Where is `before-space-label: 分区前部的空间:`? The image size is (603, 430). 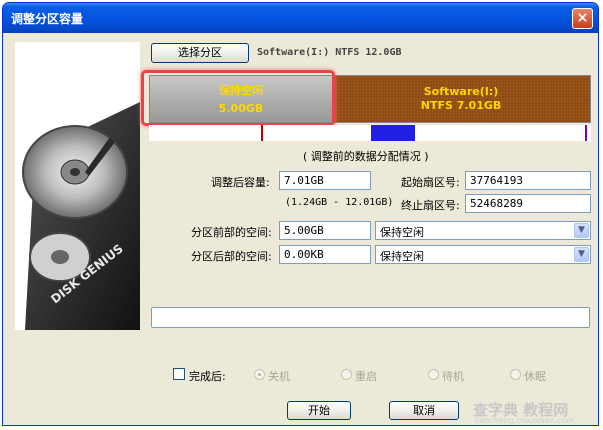 before-space-label: 分区前部的空间: is located at coordinates (231, 232).